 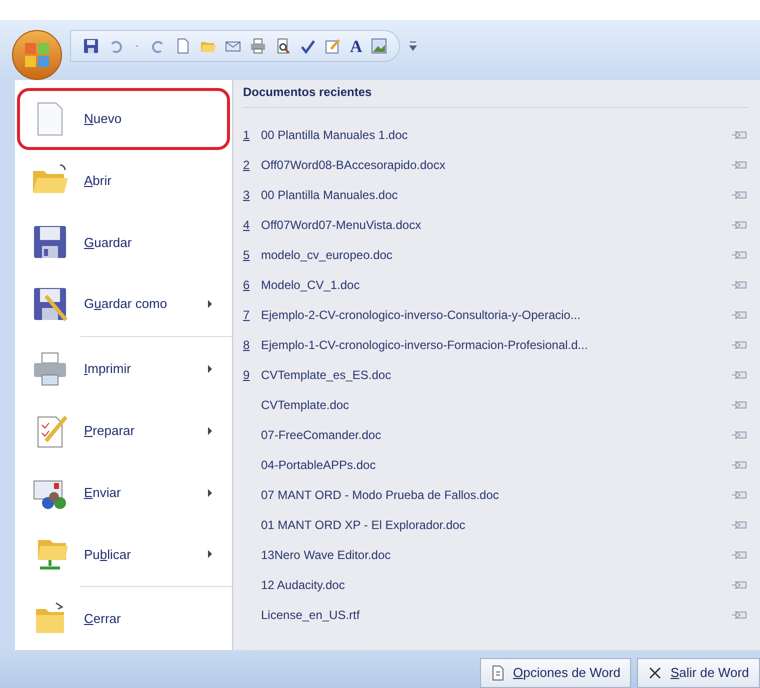 I want to click on document-number: 7, so click(x=246, y=315).